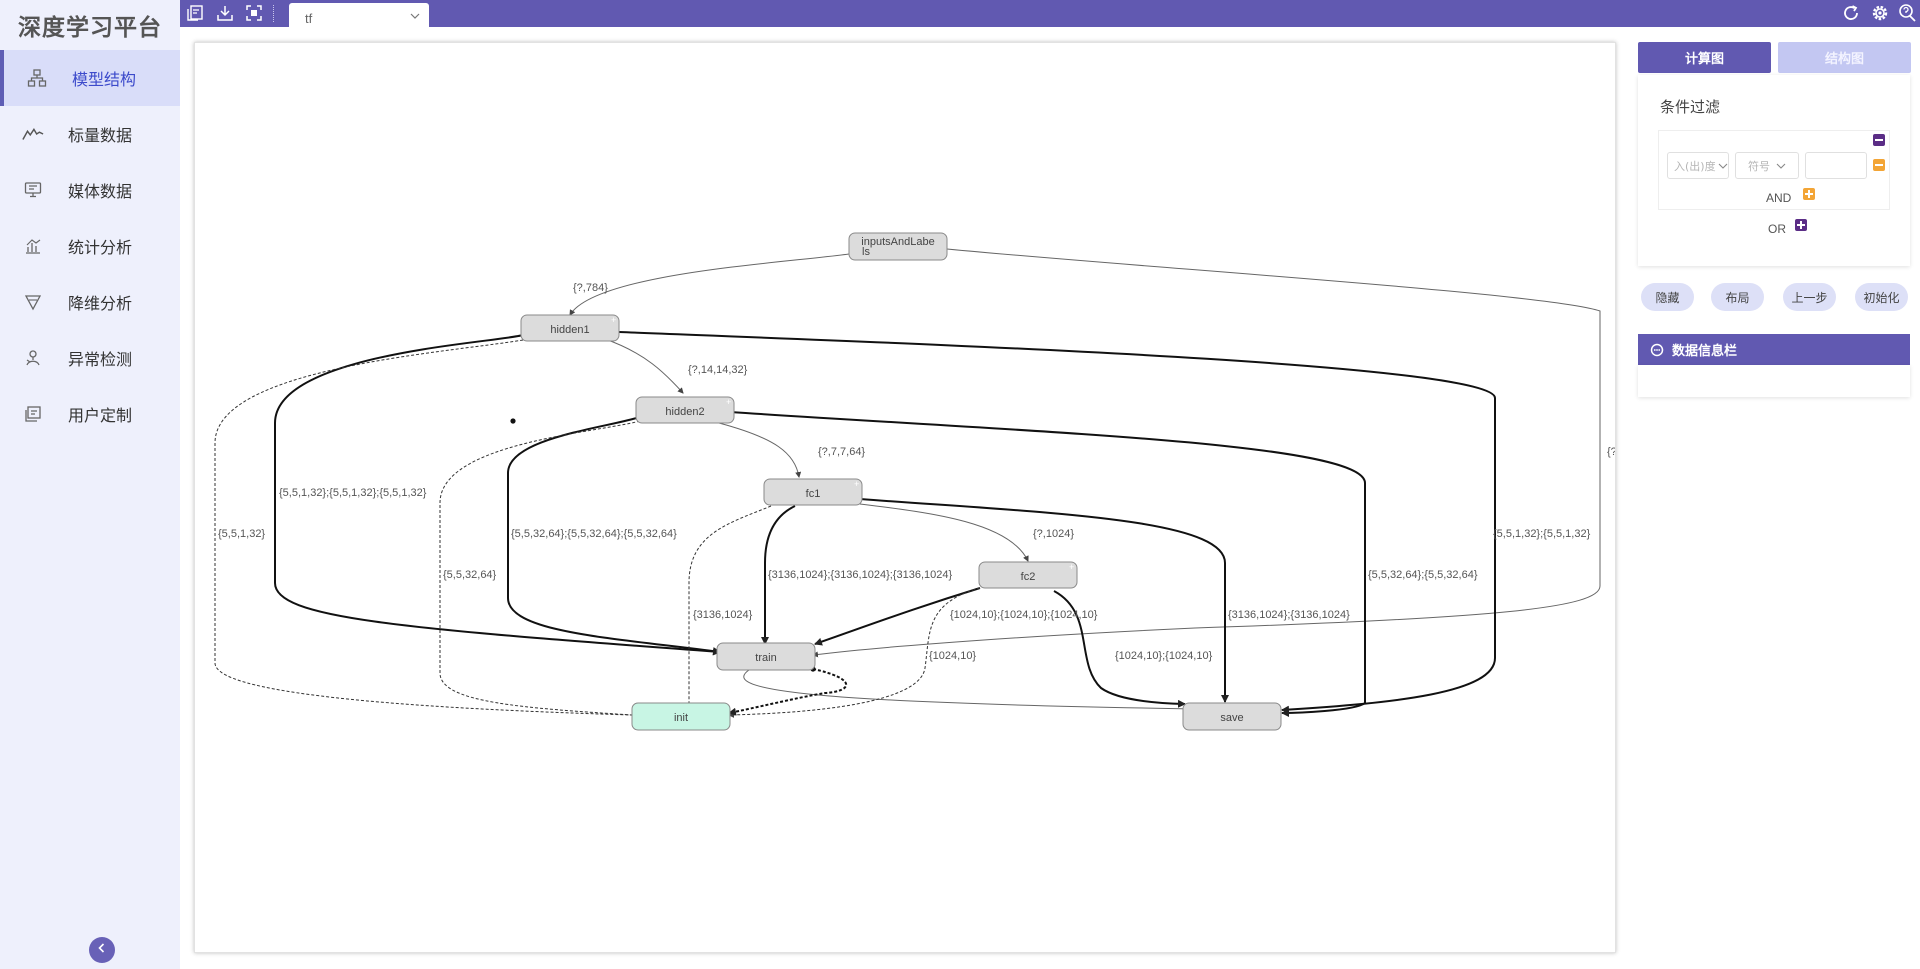 This screenshot has width=1920, height=969. I want to click on edge-hidden1-hidden2, so click(644, 366).